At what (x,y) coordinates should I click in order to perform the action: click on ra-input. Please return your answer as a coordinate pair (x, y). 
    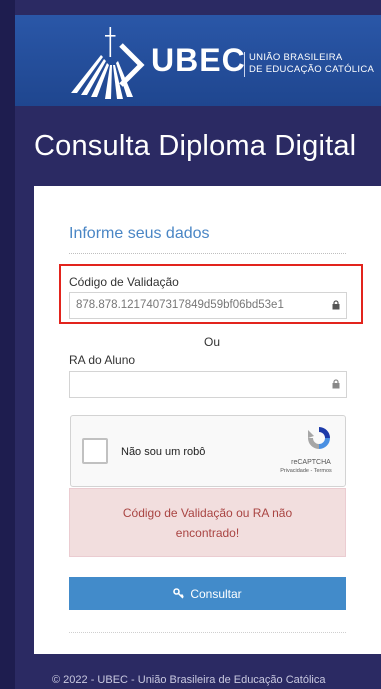
    Looking at the image, I should click on (208, 384).